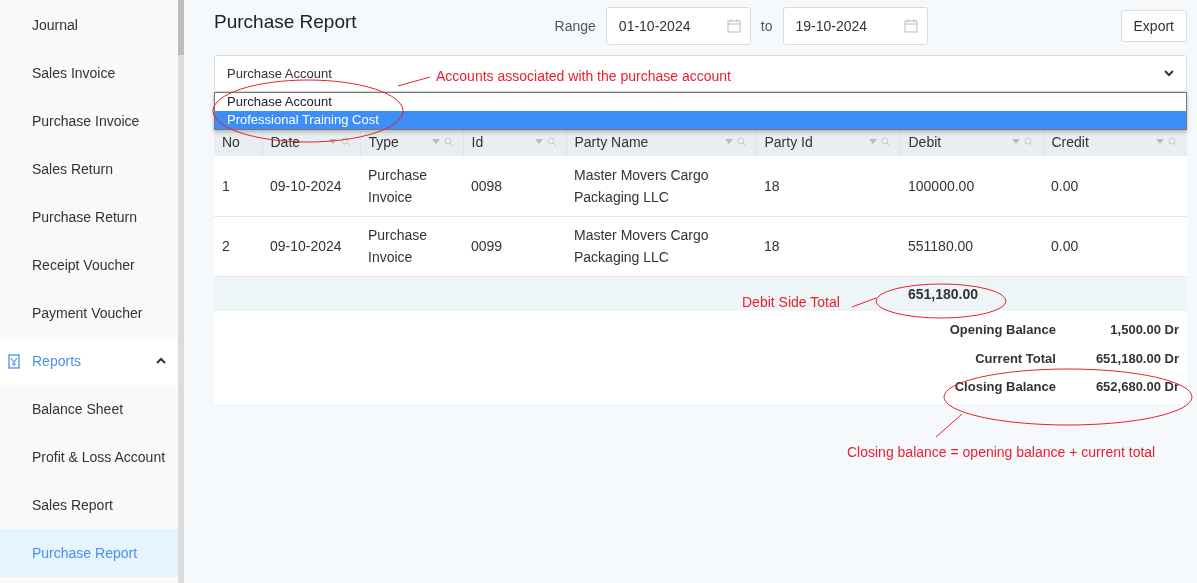 The height and width of the screenshot is (583, 1197). What do you see at coordinates (89, 73) in the screenshot?
I see `sidebar-item: Sales Invoice` at bounding box center [89, 73].